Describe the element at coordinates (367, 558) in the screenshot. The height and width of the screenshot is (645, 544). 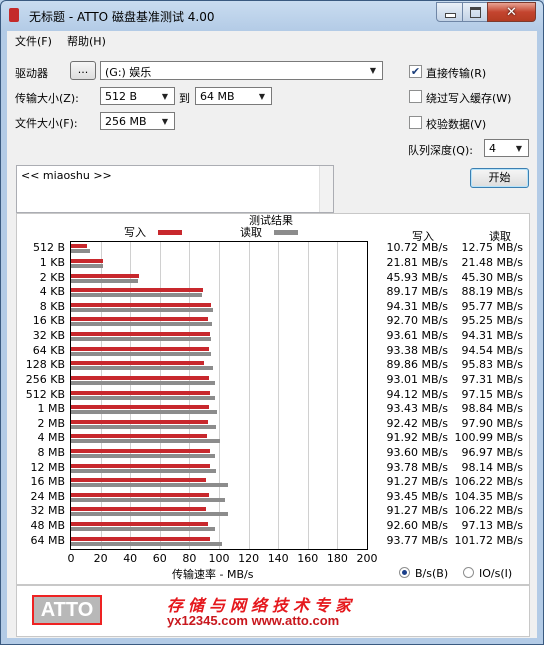
I see `x-tick-label: 200` at that location.